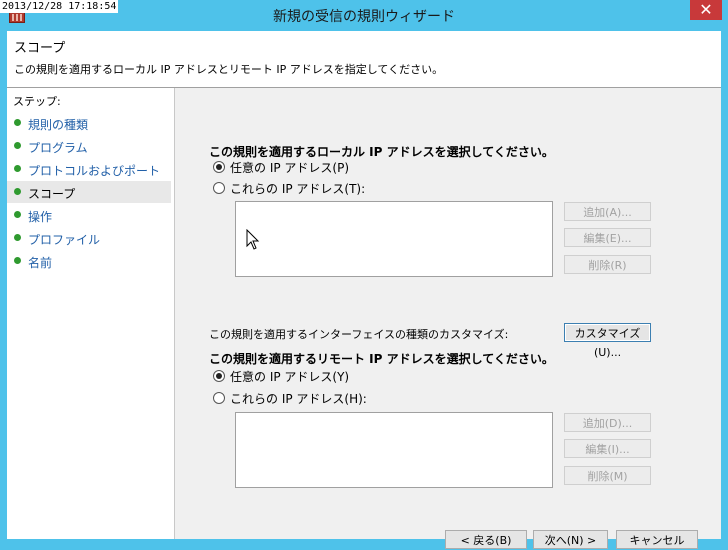 The height and width of the screenshot is (550, 728). Describe the element at coordinates (94, 171) in the screenshot. I see `step-label: プロトコルおよびポート` at that location.